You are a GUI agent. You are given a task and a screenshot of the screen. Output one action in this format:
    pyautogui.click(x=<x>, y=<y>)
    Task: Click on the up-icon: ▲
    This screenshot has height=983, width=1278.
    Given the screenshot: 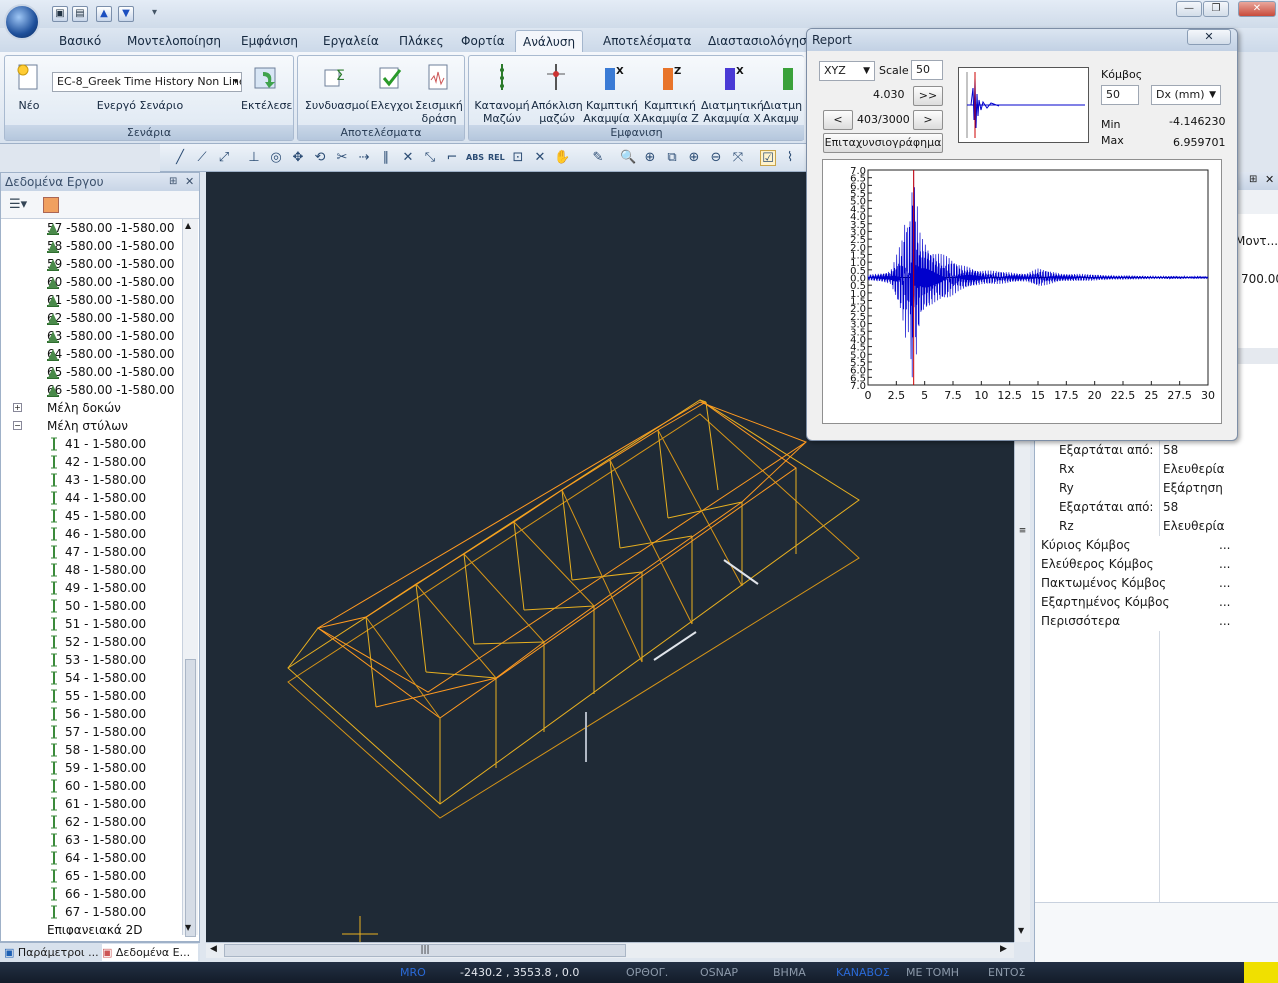 What is the action you would take?
    pyautogui.click(x=104, y=14)
    